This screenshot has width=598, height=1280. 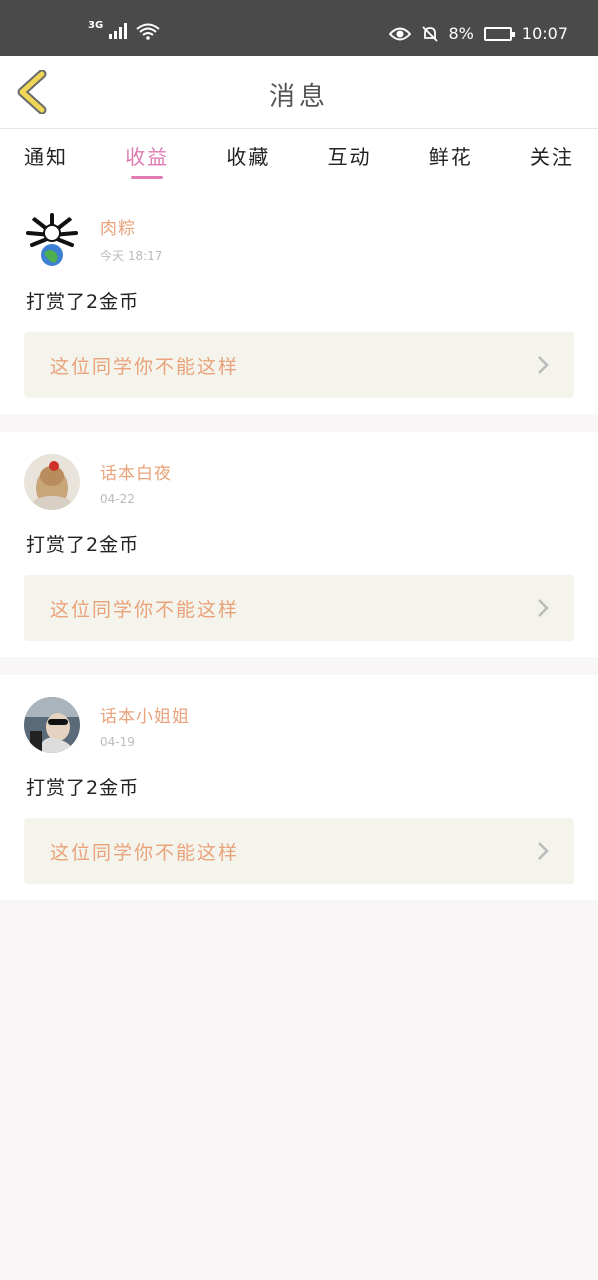 I want to click on tab-earnings: 收益, so click(x=147, y=157).